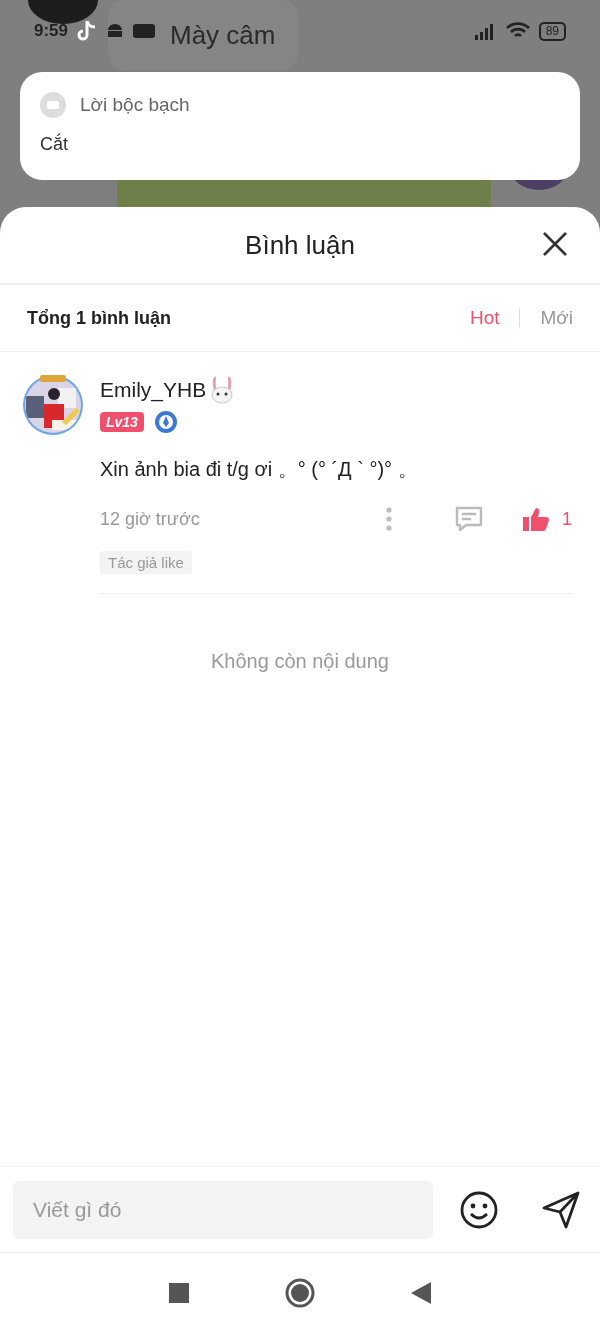 The image size is (600, 1333). What do you see at coordinates (54, 144) in the screenshot?
I see `notification-text: Cắt` at bounding box center [54, 144].